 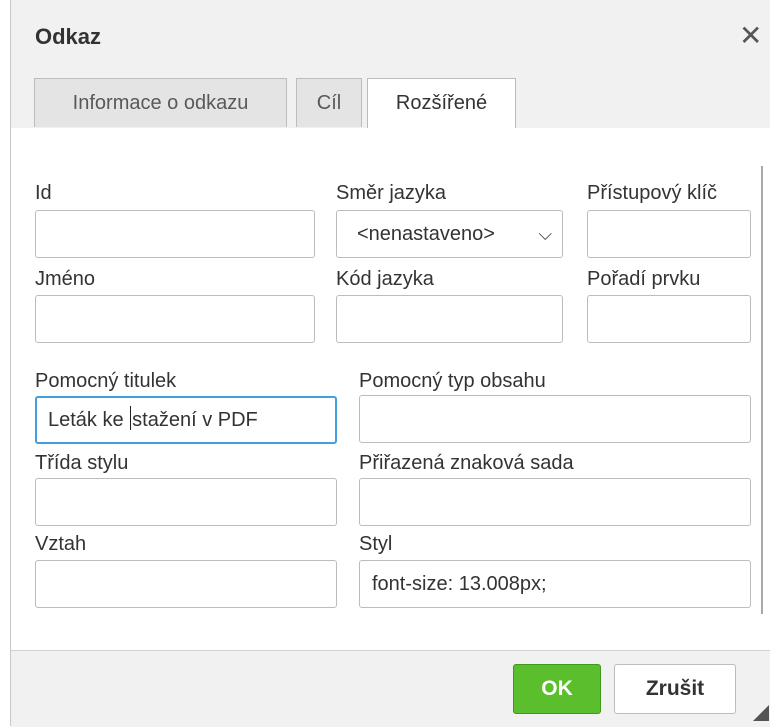 What do you see at coordinates (452, 381) in the screenshot?
I see `content-type-label: Pomocný typ obsahu` at bounding box center [452, 381].